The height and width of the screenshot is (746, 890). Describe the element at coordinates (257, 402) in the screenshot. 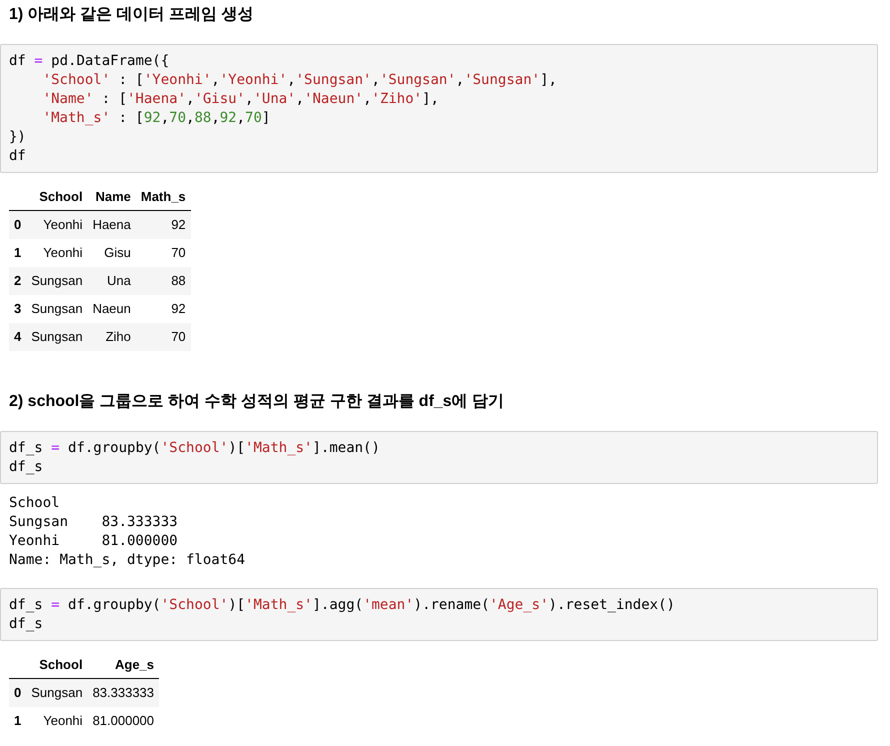

I see `section-heading: 2) school을 그룹으로 하여 수학 성적의 평균 구한 결과를 df_s에 담기` at that location.